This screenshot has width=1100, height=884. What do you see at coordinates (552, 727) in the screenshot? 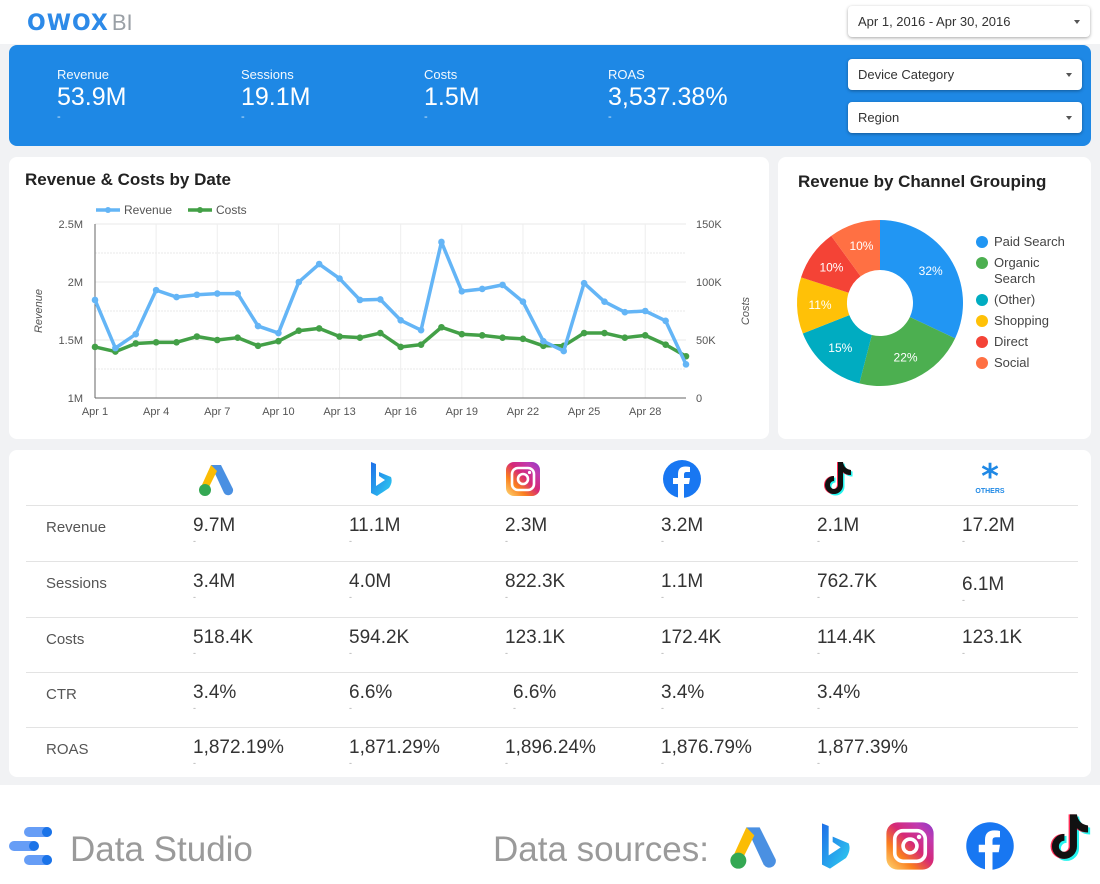
I see `row-divider` at bounding box center [552, 727].